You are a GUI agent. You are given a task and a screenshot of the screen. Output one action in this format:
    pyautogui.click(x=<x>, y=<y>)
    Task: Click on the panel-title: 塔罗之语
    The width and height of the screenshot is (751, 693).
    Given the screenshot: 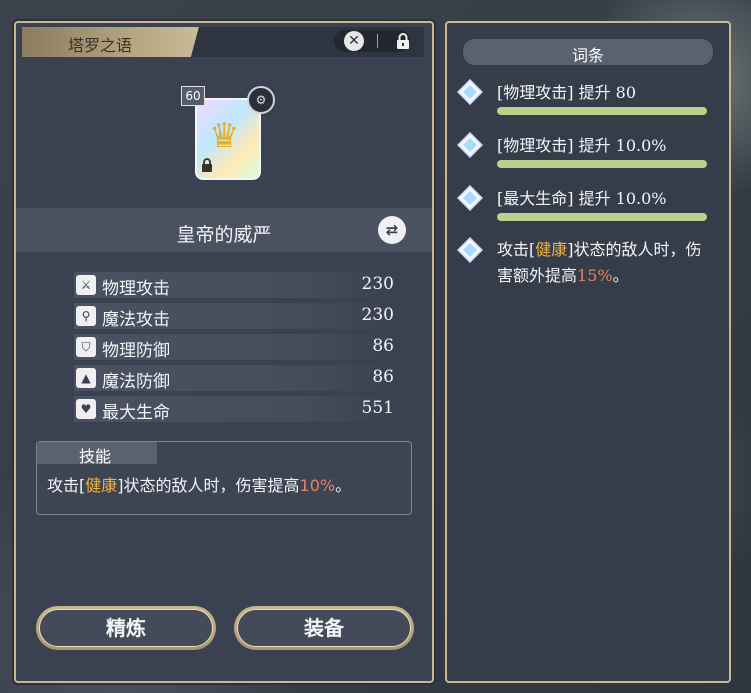 What is the action you would take?
    pyautogui.click(x=100, y=45)
    